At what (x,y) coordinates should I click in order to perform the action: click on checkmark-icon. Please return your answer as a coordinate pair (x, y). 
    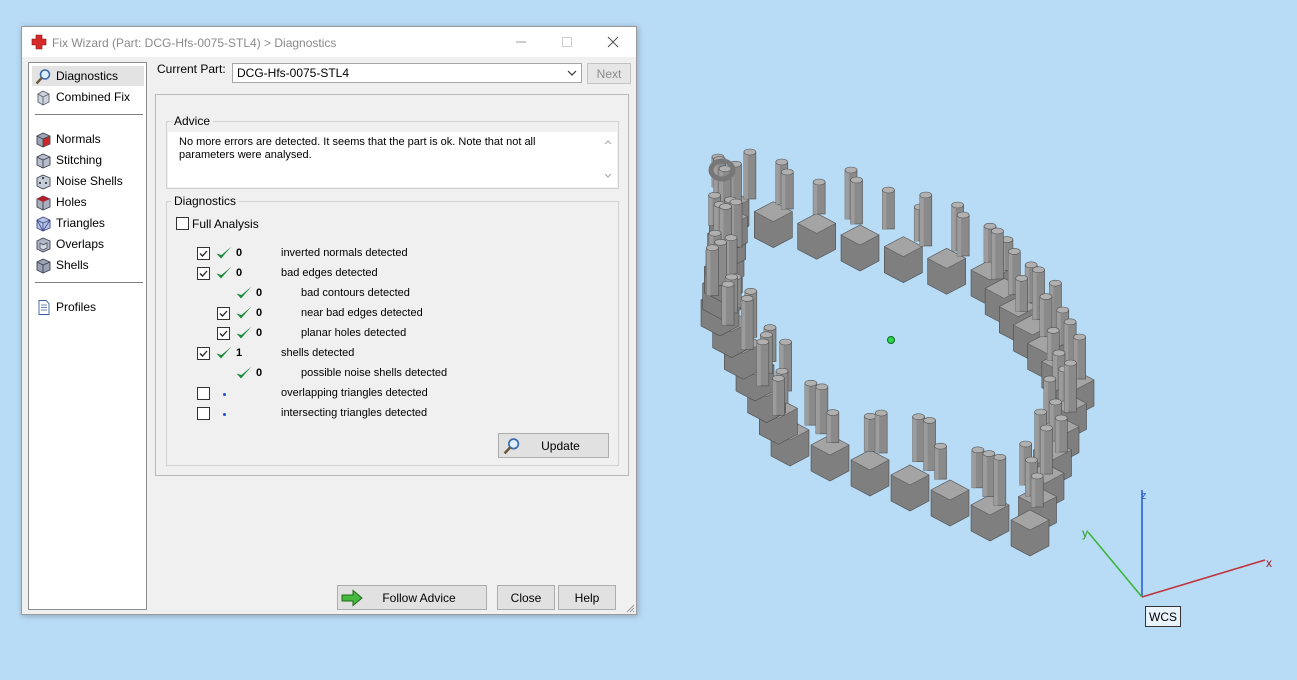
    Looking at the image, I should click on (223, 333).